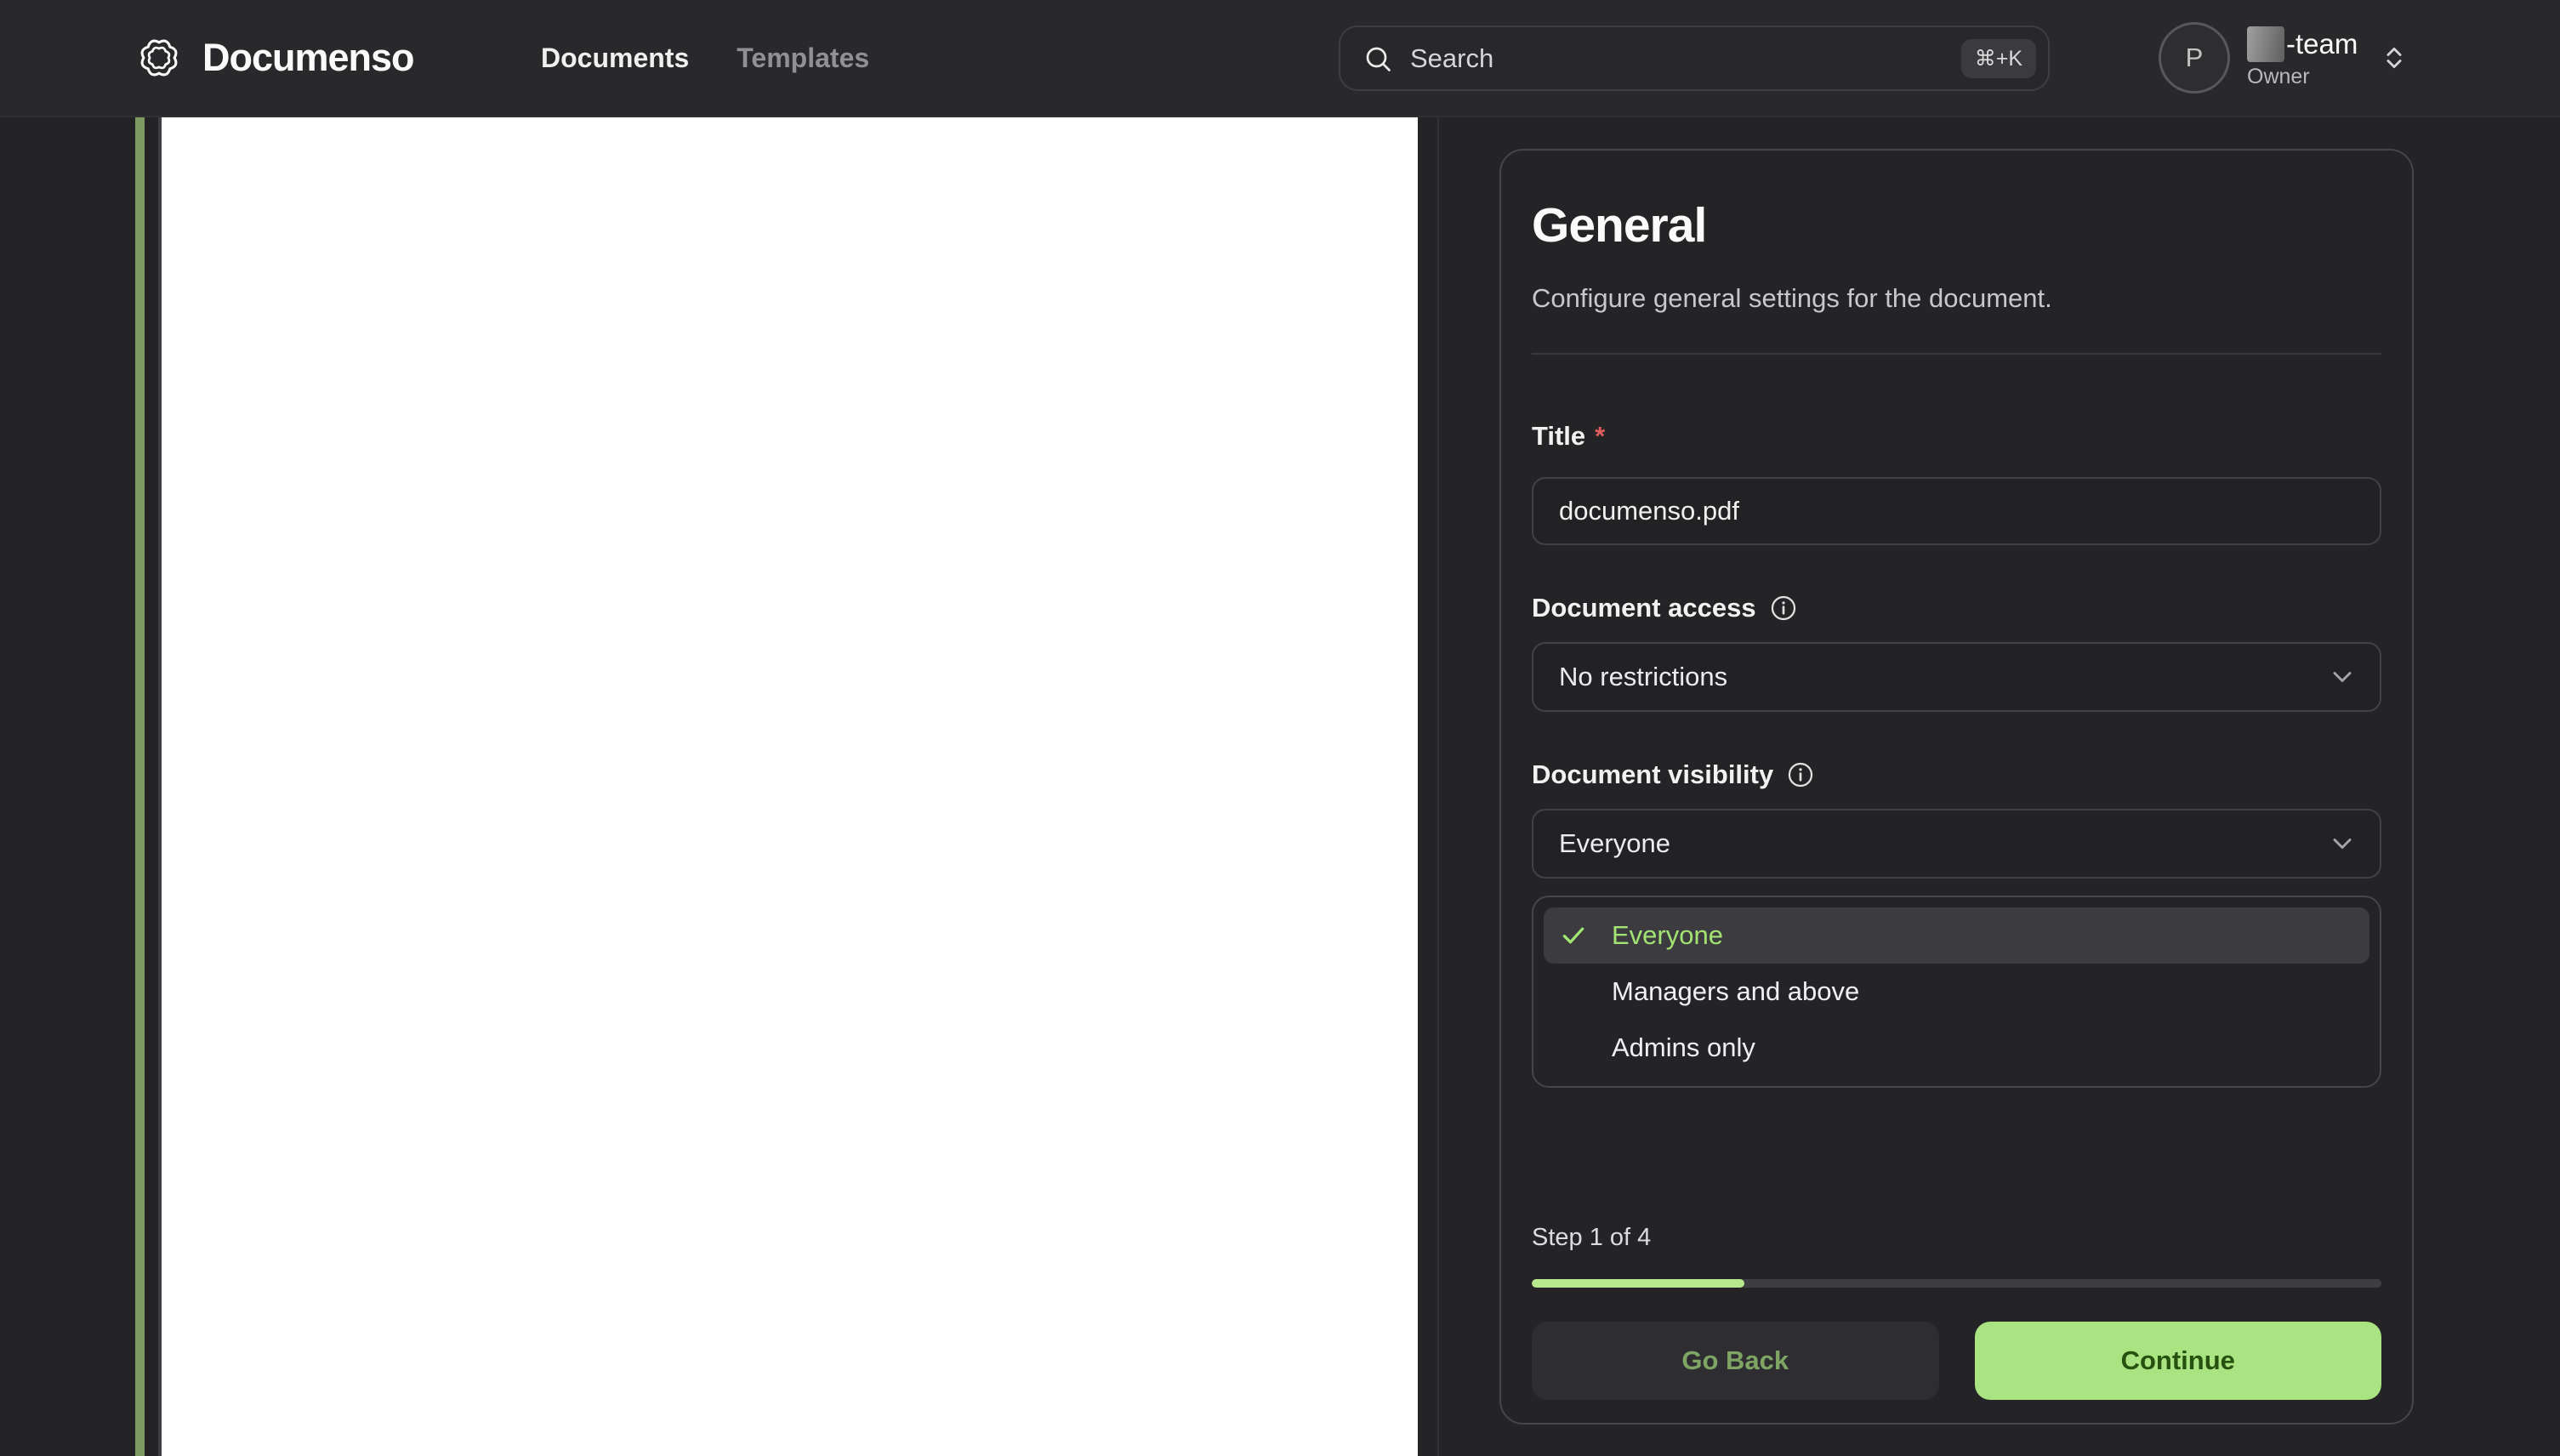  Describe the element at coordinates (1735, 1361) in the screenshot. I see `go-back-button: Go Back` at that location.